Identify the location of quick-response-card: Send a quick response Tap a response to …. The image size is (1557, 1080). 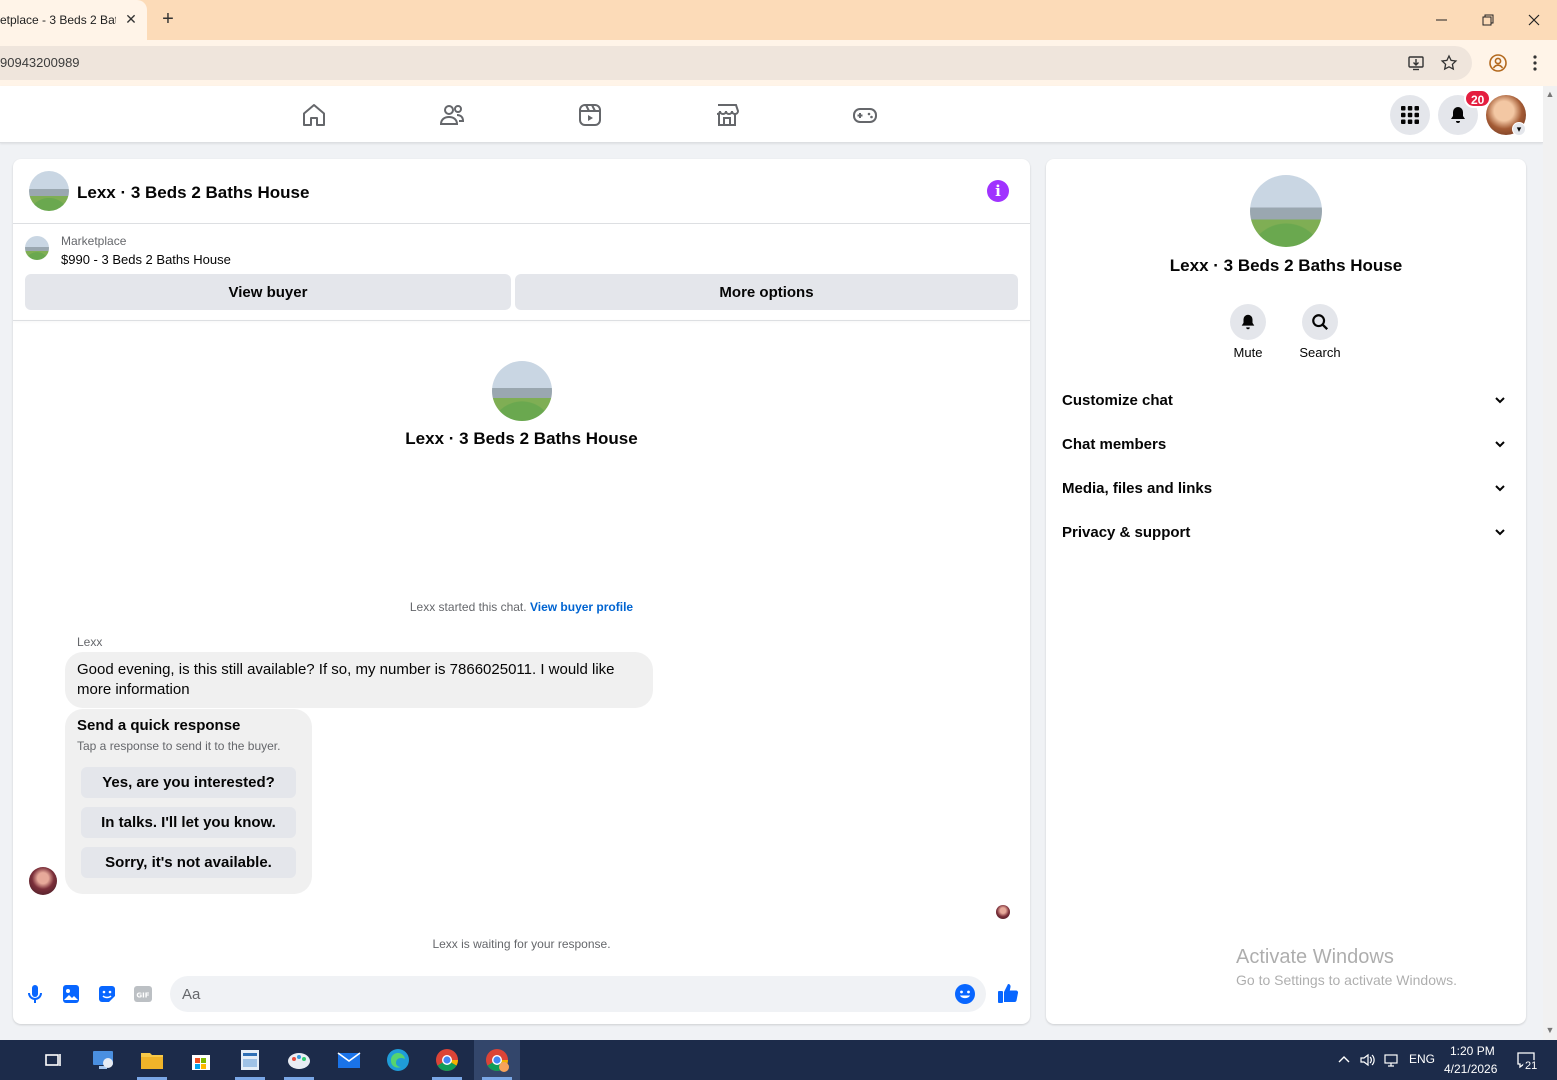
(188, 801).